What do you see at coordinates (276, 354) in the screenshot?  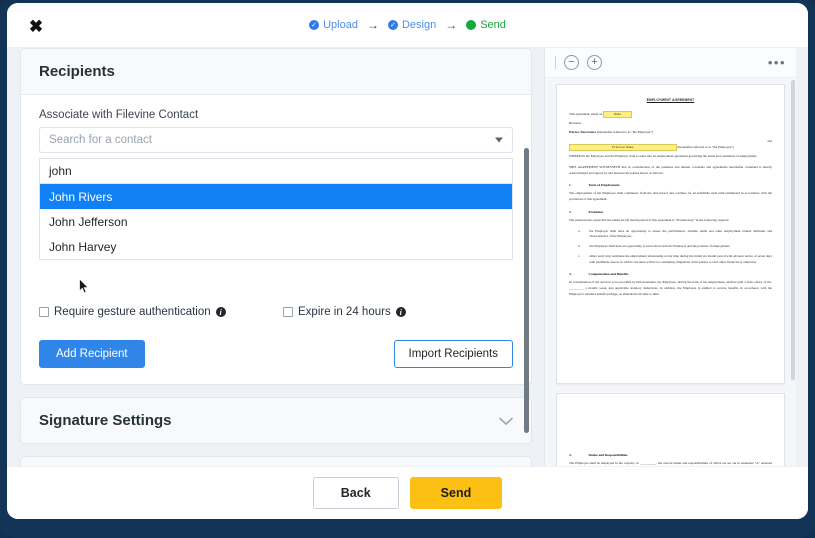 I see `recipient-actions: Add Recipient Import Recipients` at bounding box center [276, 354].